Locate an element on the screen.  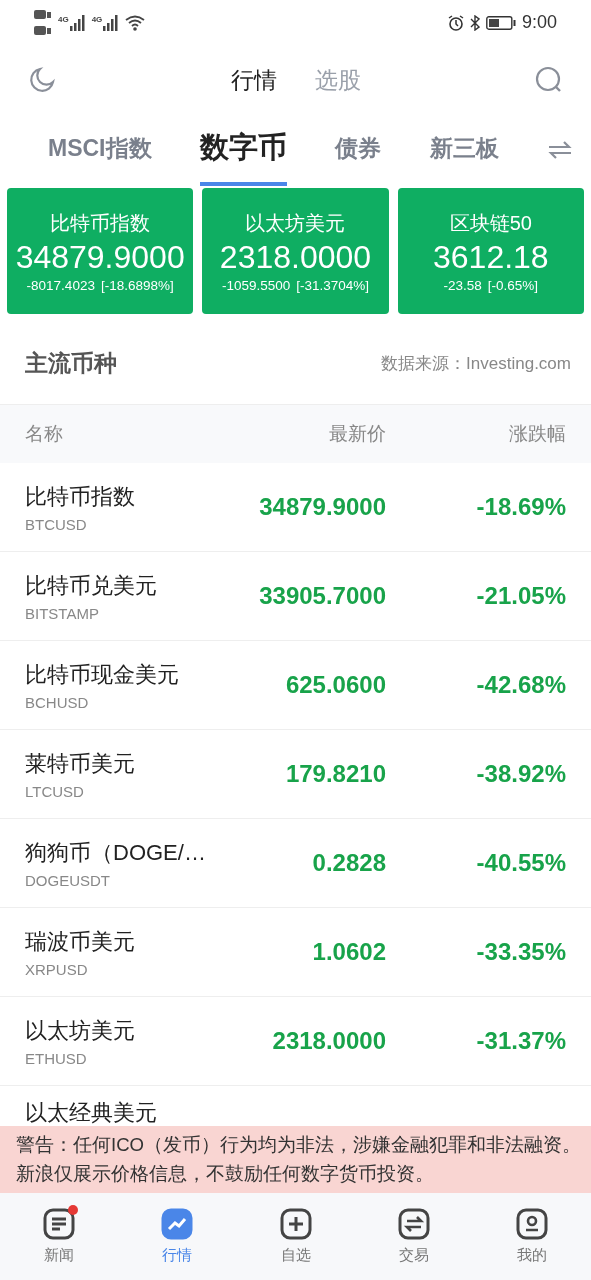
index-change: -23.58 is located at coordinates (462, 285).